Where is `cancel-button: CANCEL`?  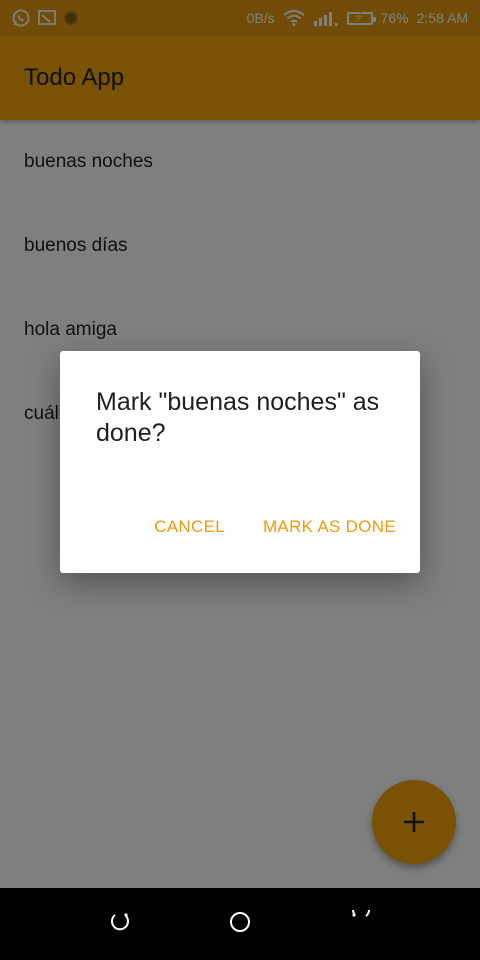
cancel-button: CANCEL is located at coordinates (189, 527).